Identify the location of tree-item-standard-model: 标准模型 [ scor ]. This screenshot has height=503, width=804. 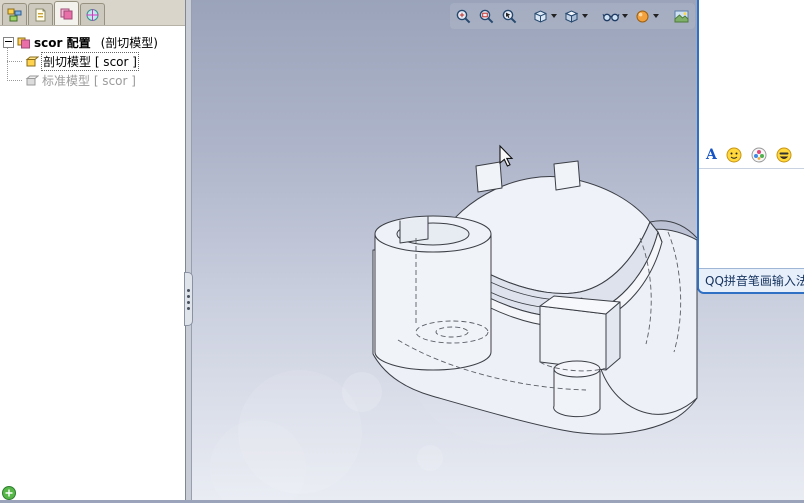
(92, 80).